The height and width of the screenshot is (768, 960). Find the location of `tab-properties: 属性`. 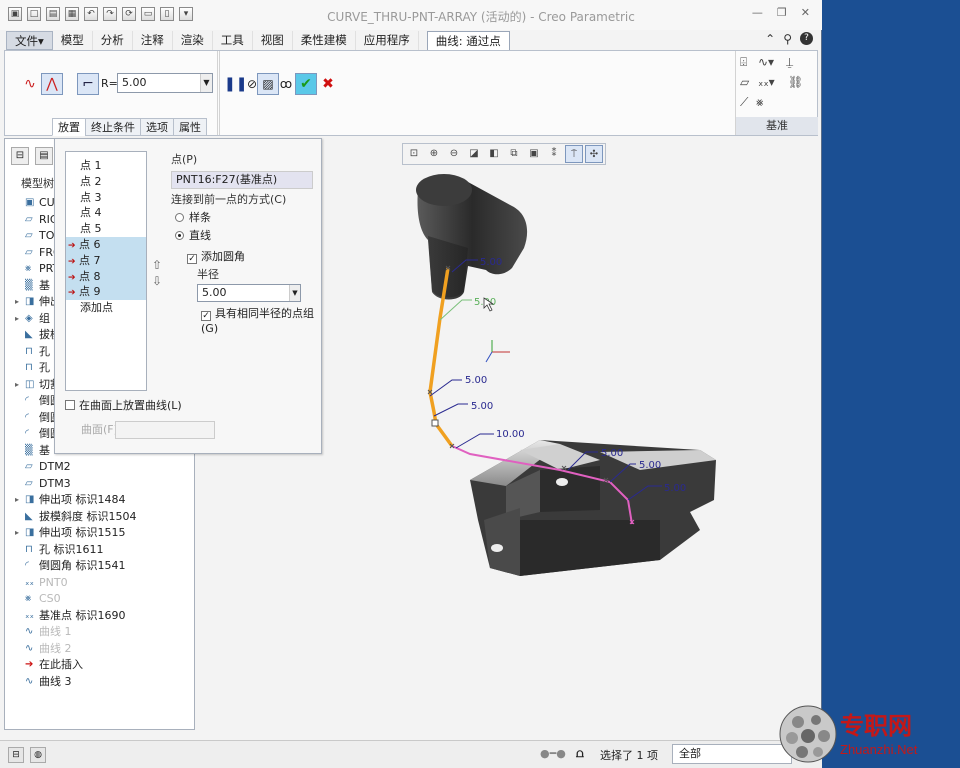

tab-properties: 属性 is located at coordinates (190, 127).